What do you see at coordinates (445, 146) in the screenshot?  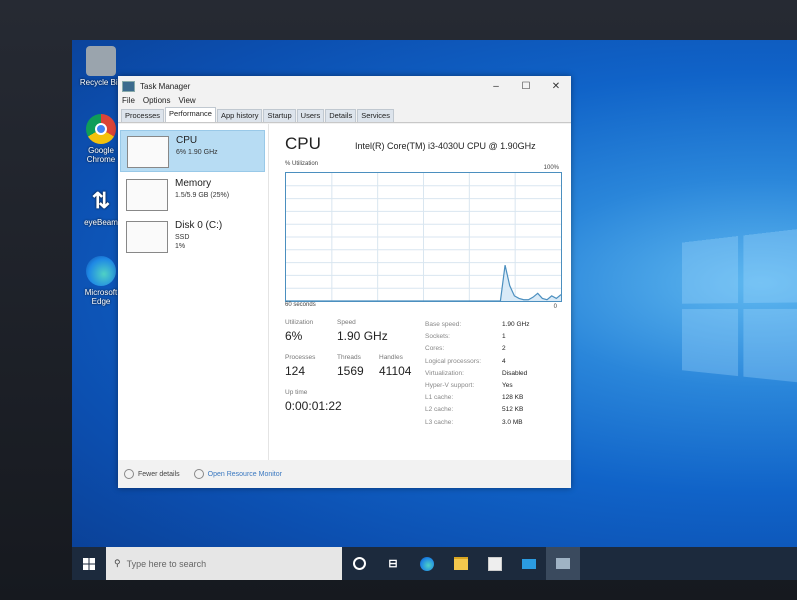 I see `cpu-model: Intel(R) Core(TM) i3-4030U CPU @ 1.90GHz` at bounding box center [445, 146].